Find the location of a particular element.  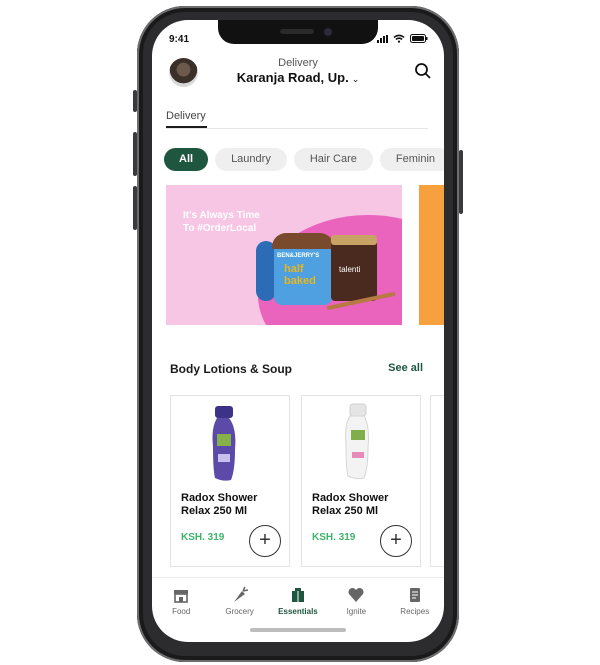

tab-delivery: Delivery is located at coordinates (186, 116).